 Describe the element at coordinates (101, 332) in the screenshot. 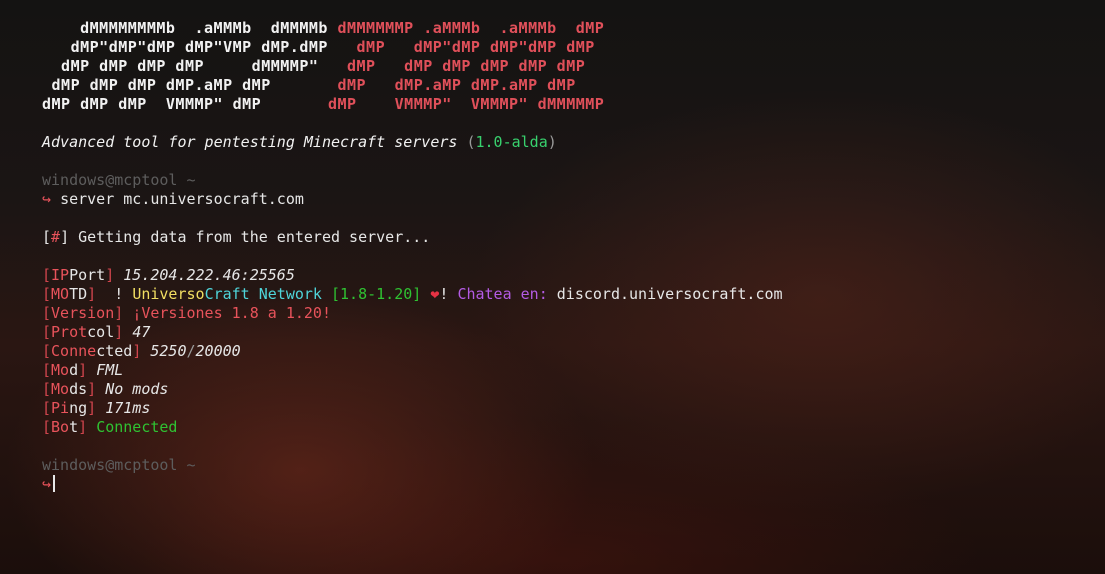

I see `label-part: col` at that location.